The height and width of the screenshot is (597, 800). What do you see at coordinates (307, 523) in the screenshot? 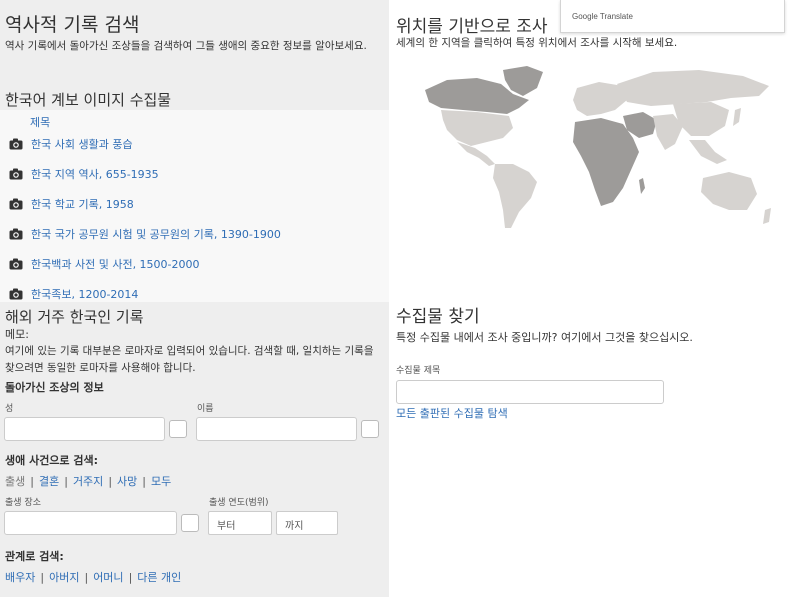
I see `birth-year-to-input: 까지` at bounding box center [307, 523].